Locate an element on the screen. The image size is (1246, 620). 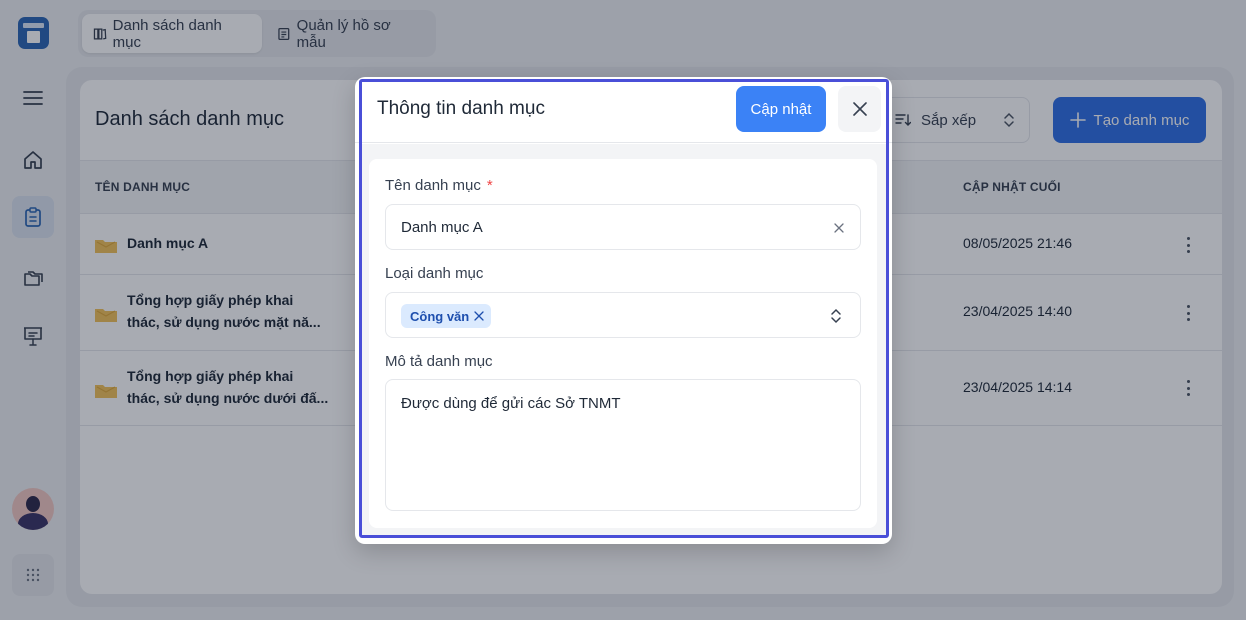
description-textarea: Được dùng để gửi các Sở TNMT is located at coordinates (623, 445).